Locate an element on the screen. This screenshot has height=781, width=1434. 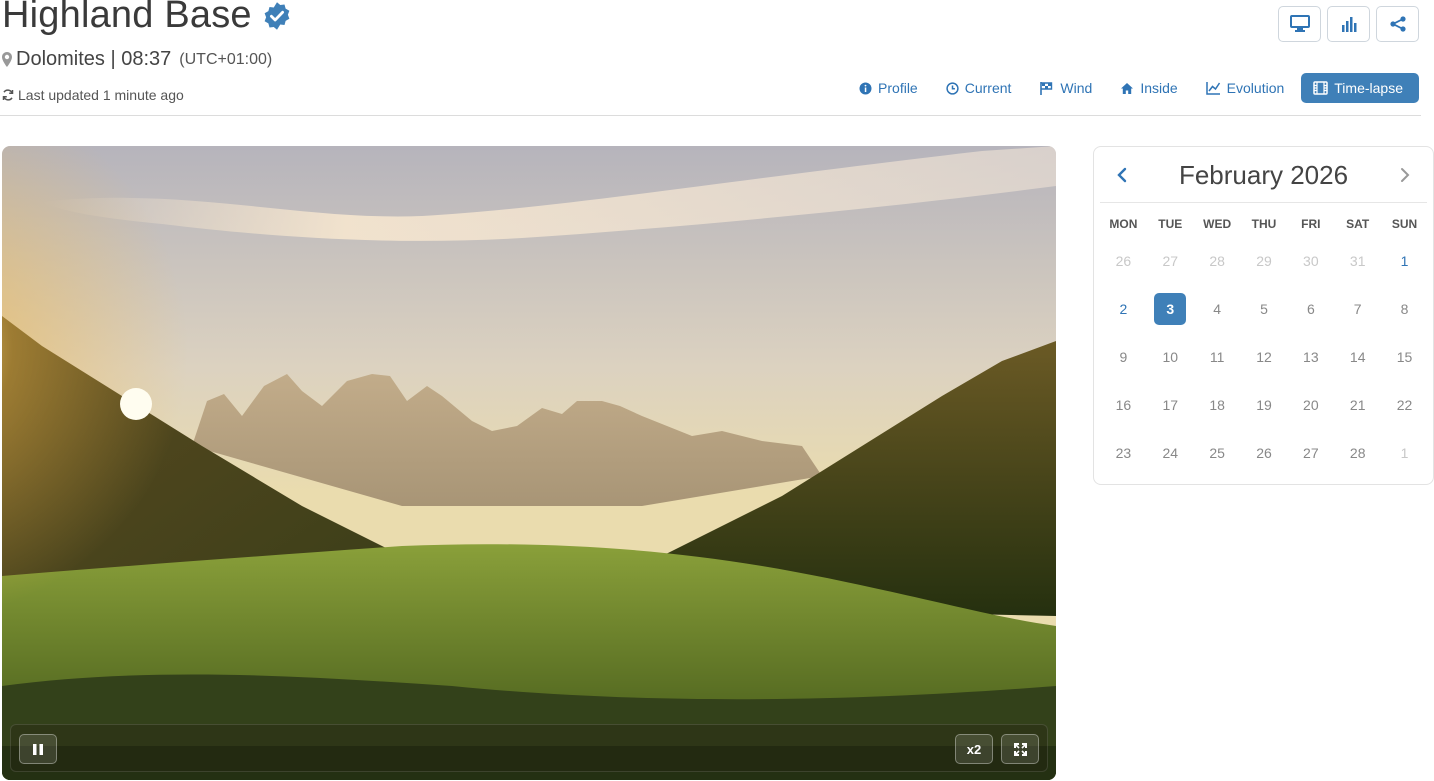
calendar-day-number: 7 is located at coordinates (1357, 309).